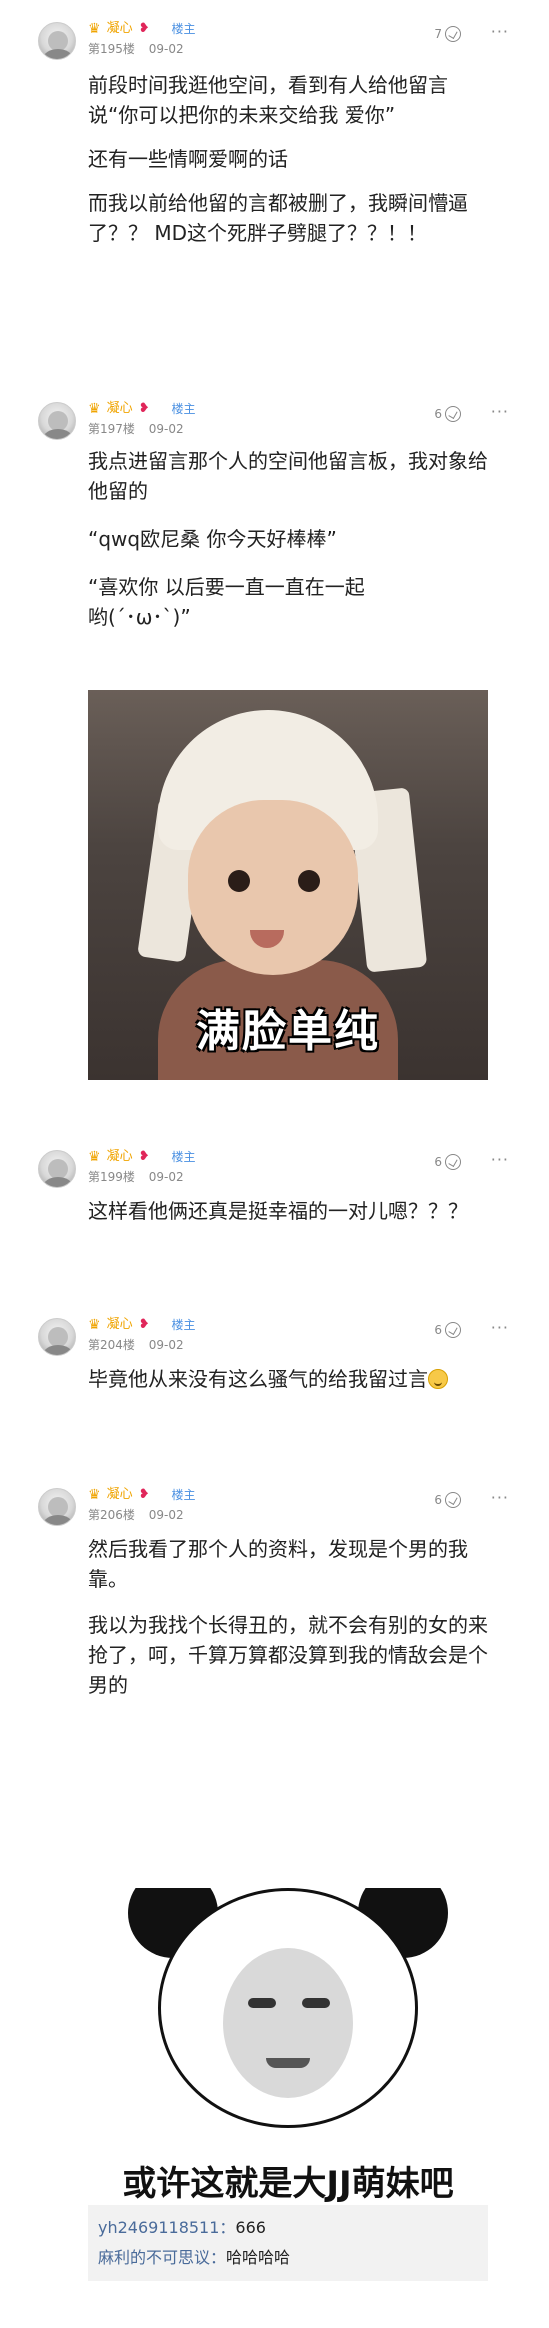 This screenshot has height=2328, width=549. Describe the element at coordinates (258, 1379) in the screenshot. I see `paragraph-text: 毕竟他从来没有这么骚气的给我留过言` at that location.